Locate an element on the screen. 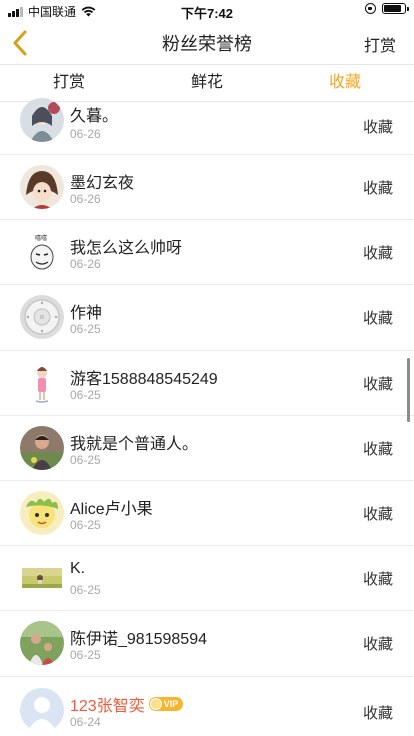 The image size is (414, 736). list-item: 墨幻玄夜 06-26 收藏 is located at coordinates (207, 188).